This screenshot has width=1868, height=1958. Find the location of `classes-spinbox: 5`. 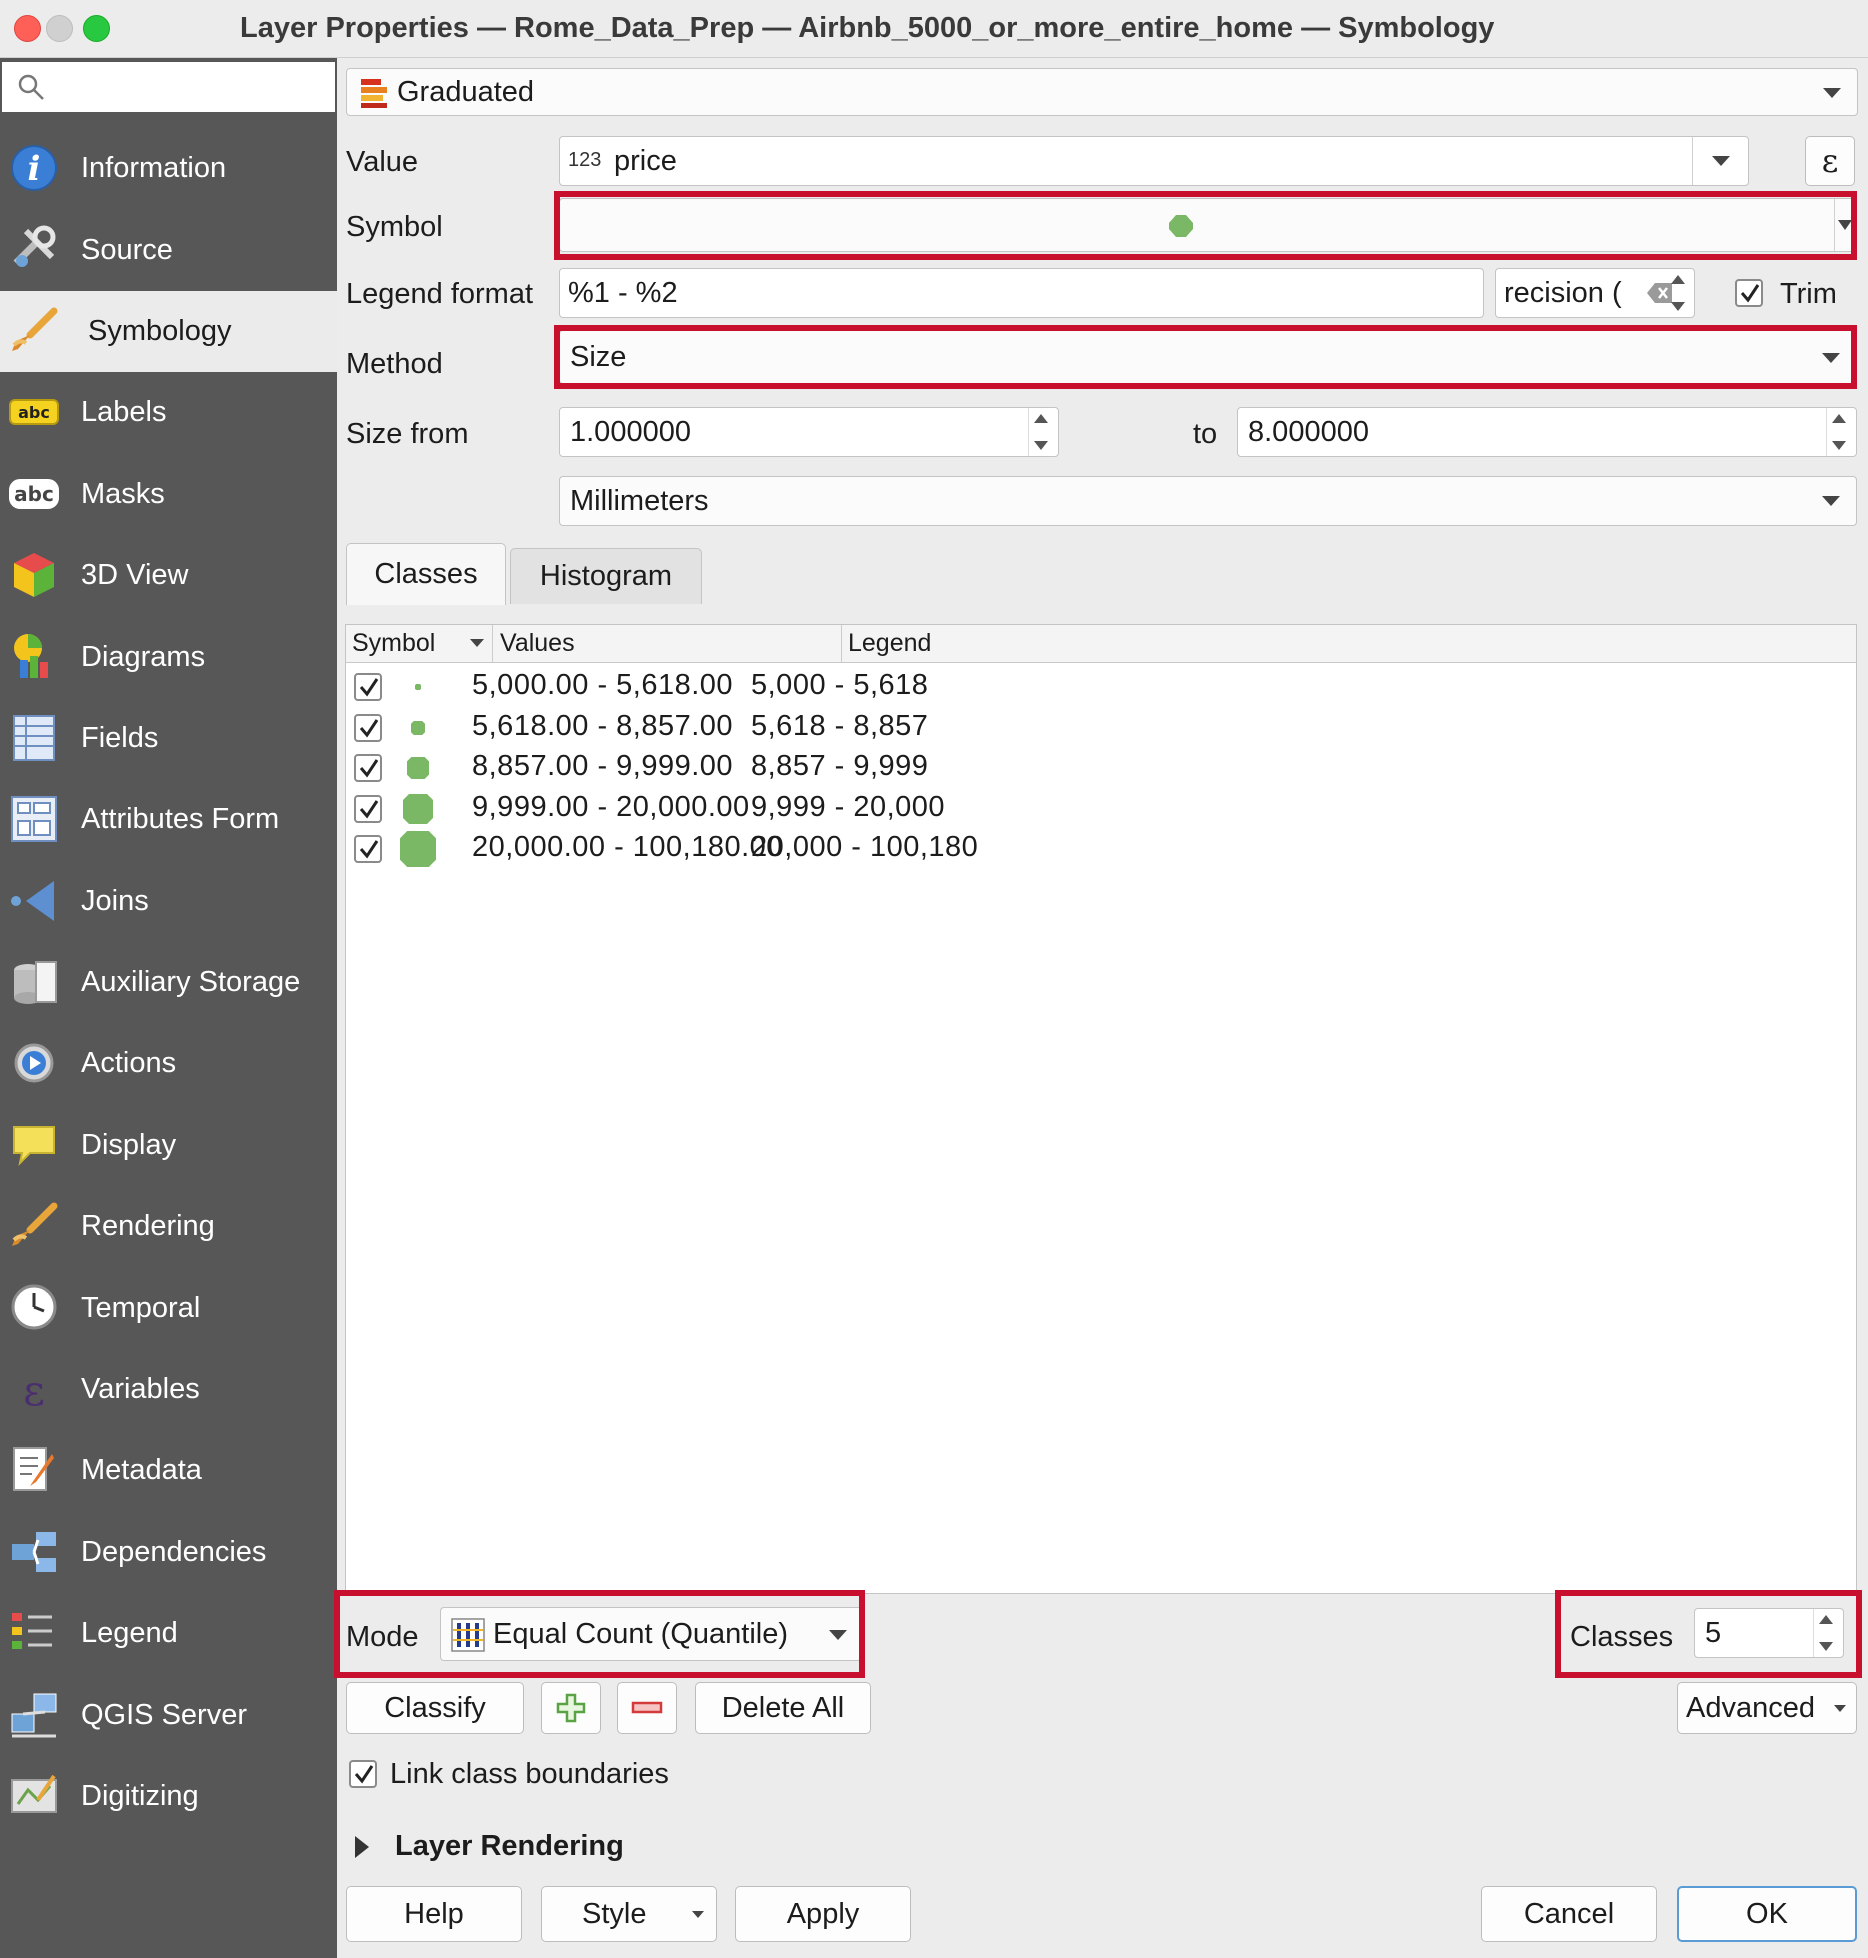

classes-spinbox: 5 is located at coordinates (1769, 1633).